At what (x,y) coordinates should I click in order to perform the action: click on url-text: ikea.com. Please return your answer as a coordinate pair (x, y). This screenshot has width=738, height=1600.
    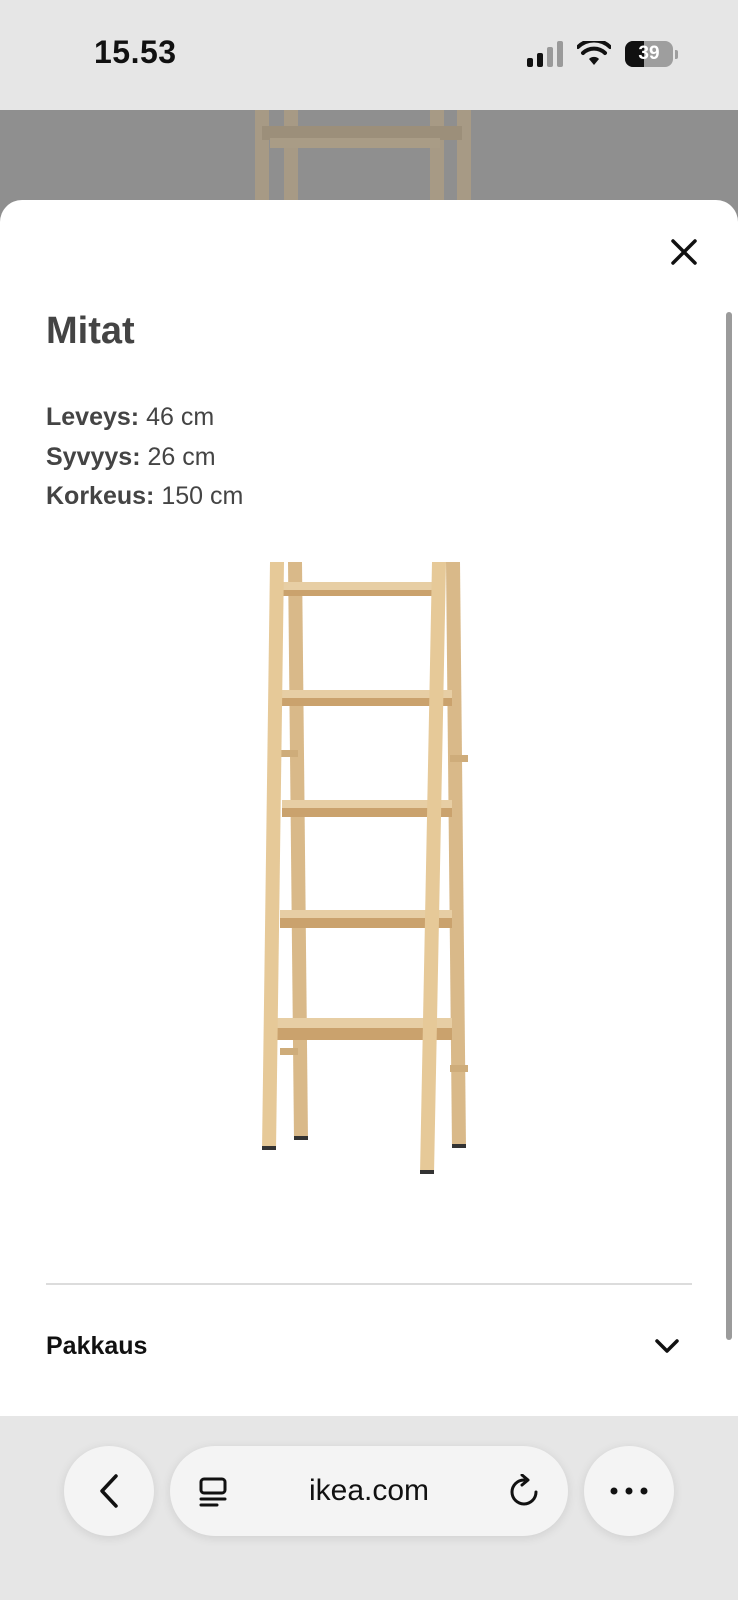
    Looking at the image, I should click on (369, 1490).